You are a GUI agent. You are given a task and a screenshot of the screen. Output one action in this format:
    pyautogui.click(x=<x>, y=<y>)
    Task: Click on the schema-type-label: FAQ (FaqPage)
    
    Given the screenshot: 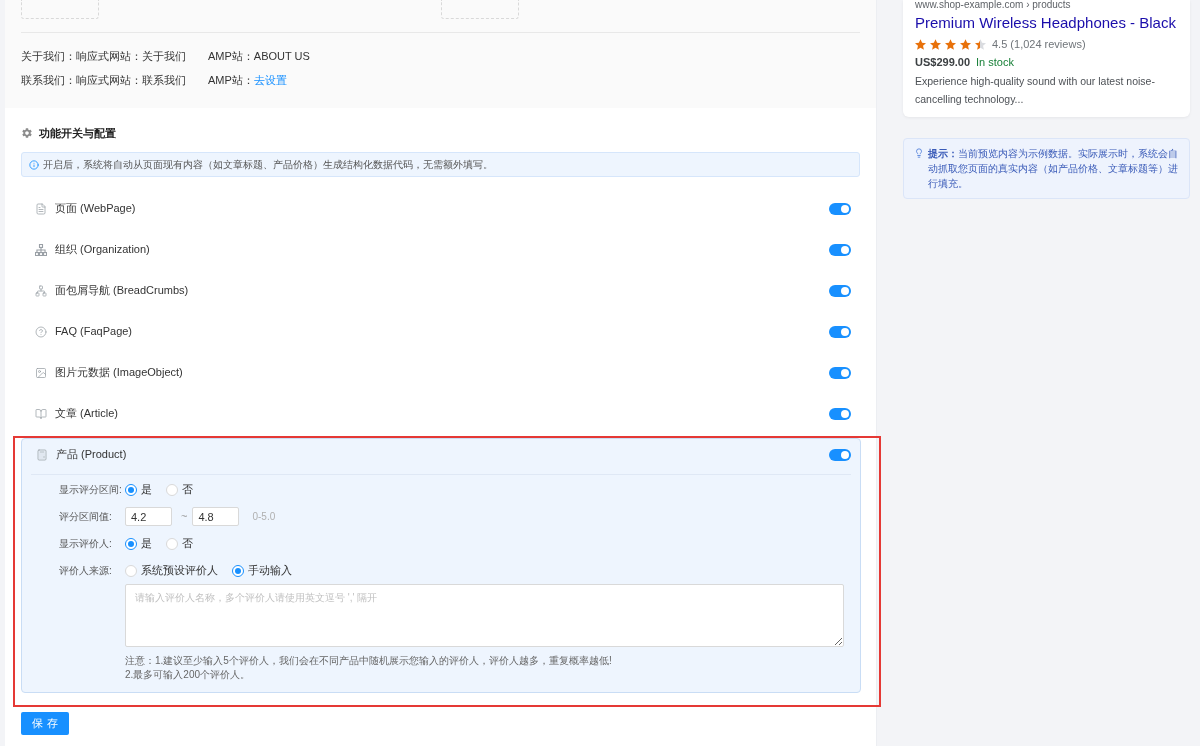 What is the action you would take?
    pyautogui.click(x=94, y=332)
    